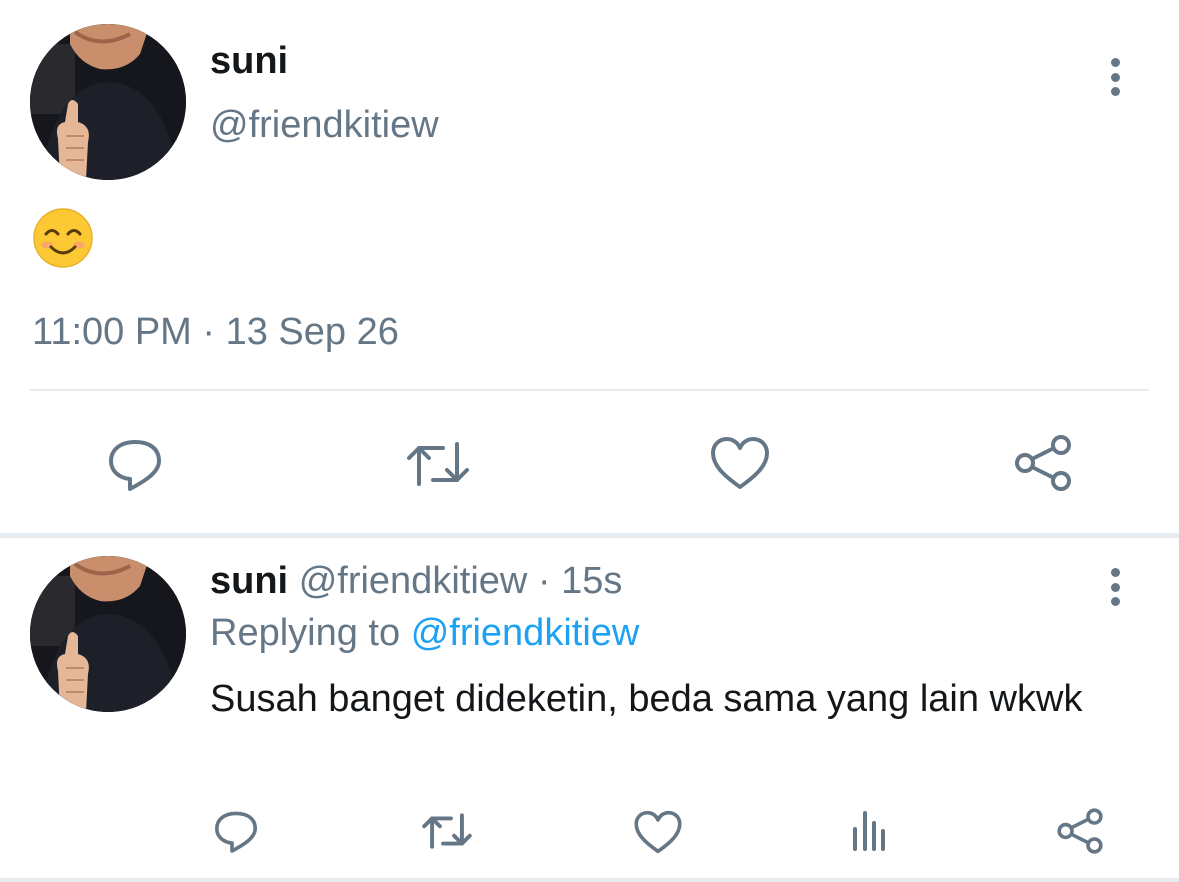 The width and height of the screenshot is (1179, 882). I want to click on section-separator, so click(589, 535).